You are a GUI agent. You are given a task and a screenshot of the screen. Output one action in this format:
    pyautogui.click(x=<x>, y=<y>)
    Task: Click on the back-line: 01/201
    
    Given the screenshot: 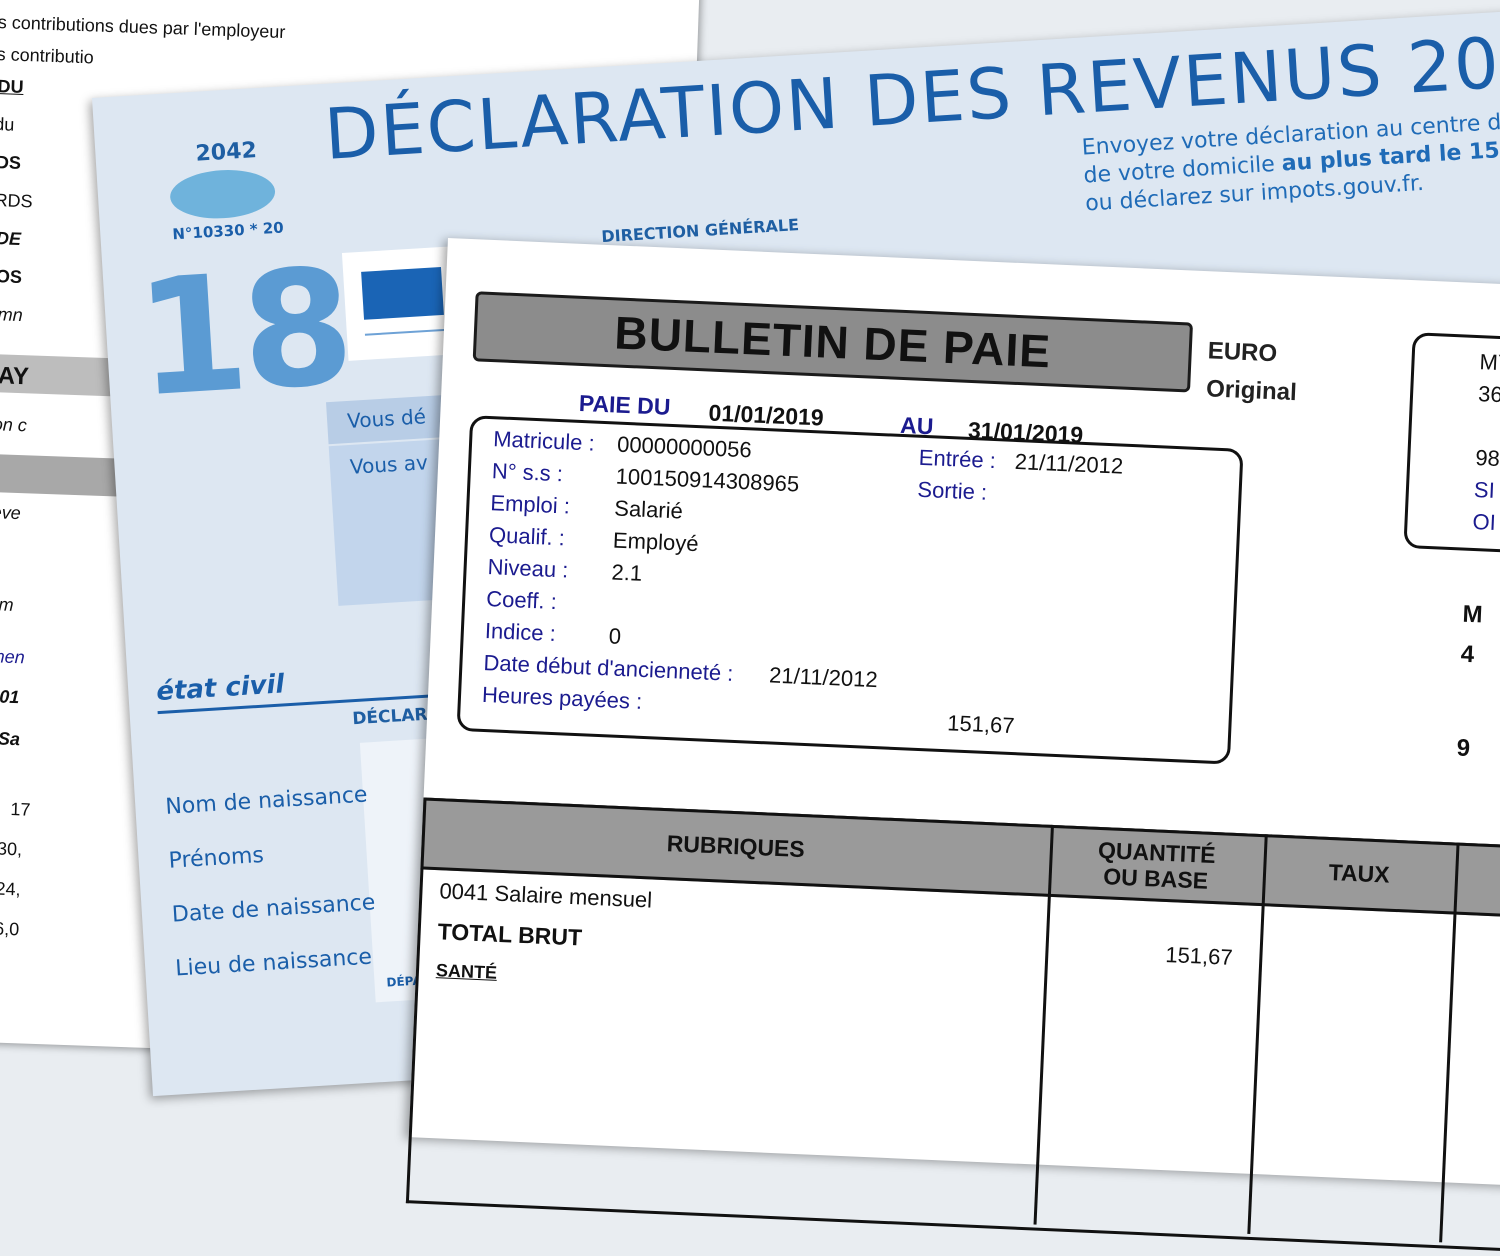 What is the action you would take?
    pyautogui.click(x=10, y=696)
    